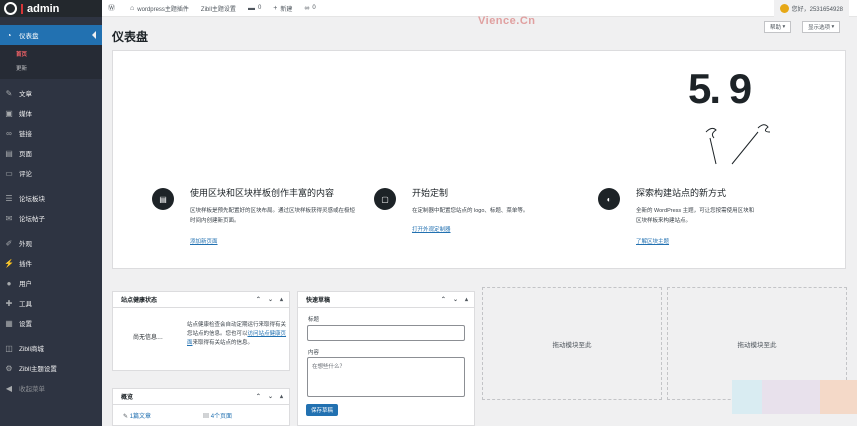 Image resolution: width=857 pixels, height=426 pixels. What do you see at coordinates (817, 9) in the screenshot?
I see `user-greeting: 您好，2531654928` at bounding box center [817, 9].